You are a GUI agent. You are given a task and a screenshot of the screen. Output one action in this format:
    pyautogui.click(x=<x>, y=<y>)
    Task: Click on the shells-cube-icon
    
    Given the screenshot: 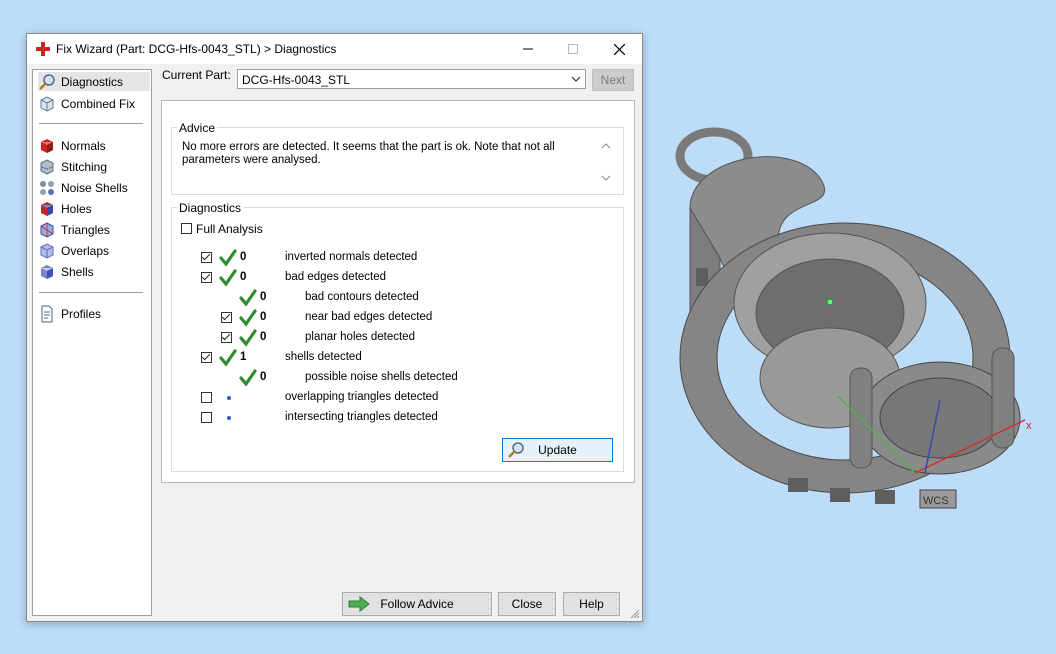 What is the action you would take?
    pyautogui.click(x=47, y=271)
    